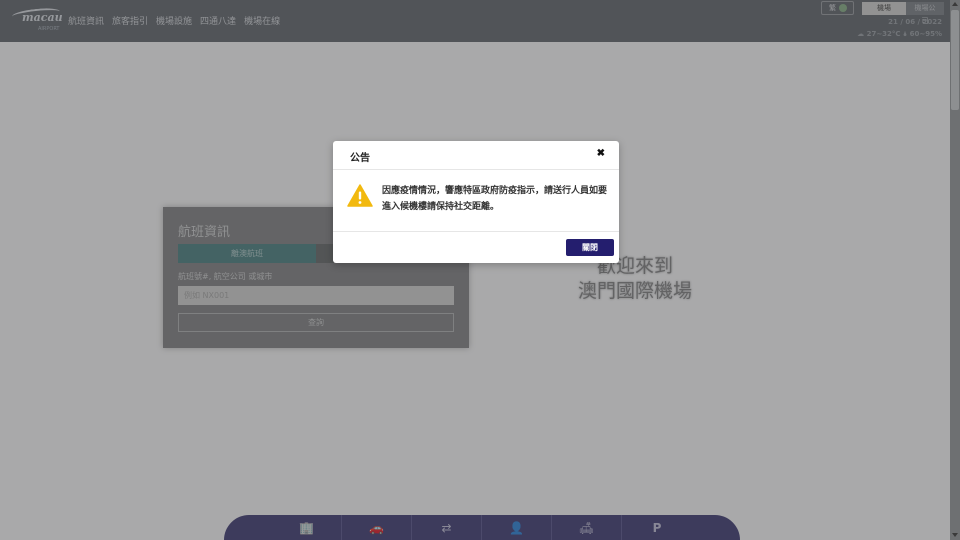  I want to click on modal-body: 因應疫情情況，響應特區政府防疫指示，請送行人員如要進入候機樓請保持社交距離。, so click(476, 201).